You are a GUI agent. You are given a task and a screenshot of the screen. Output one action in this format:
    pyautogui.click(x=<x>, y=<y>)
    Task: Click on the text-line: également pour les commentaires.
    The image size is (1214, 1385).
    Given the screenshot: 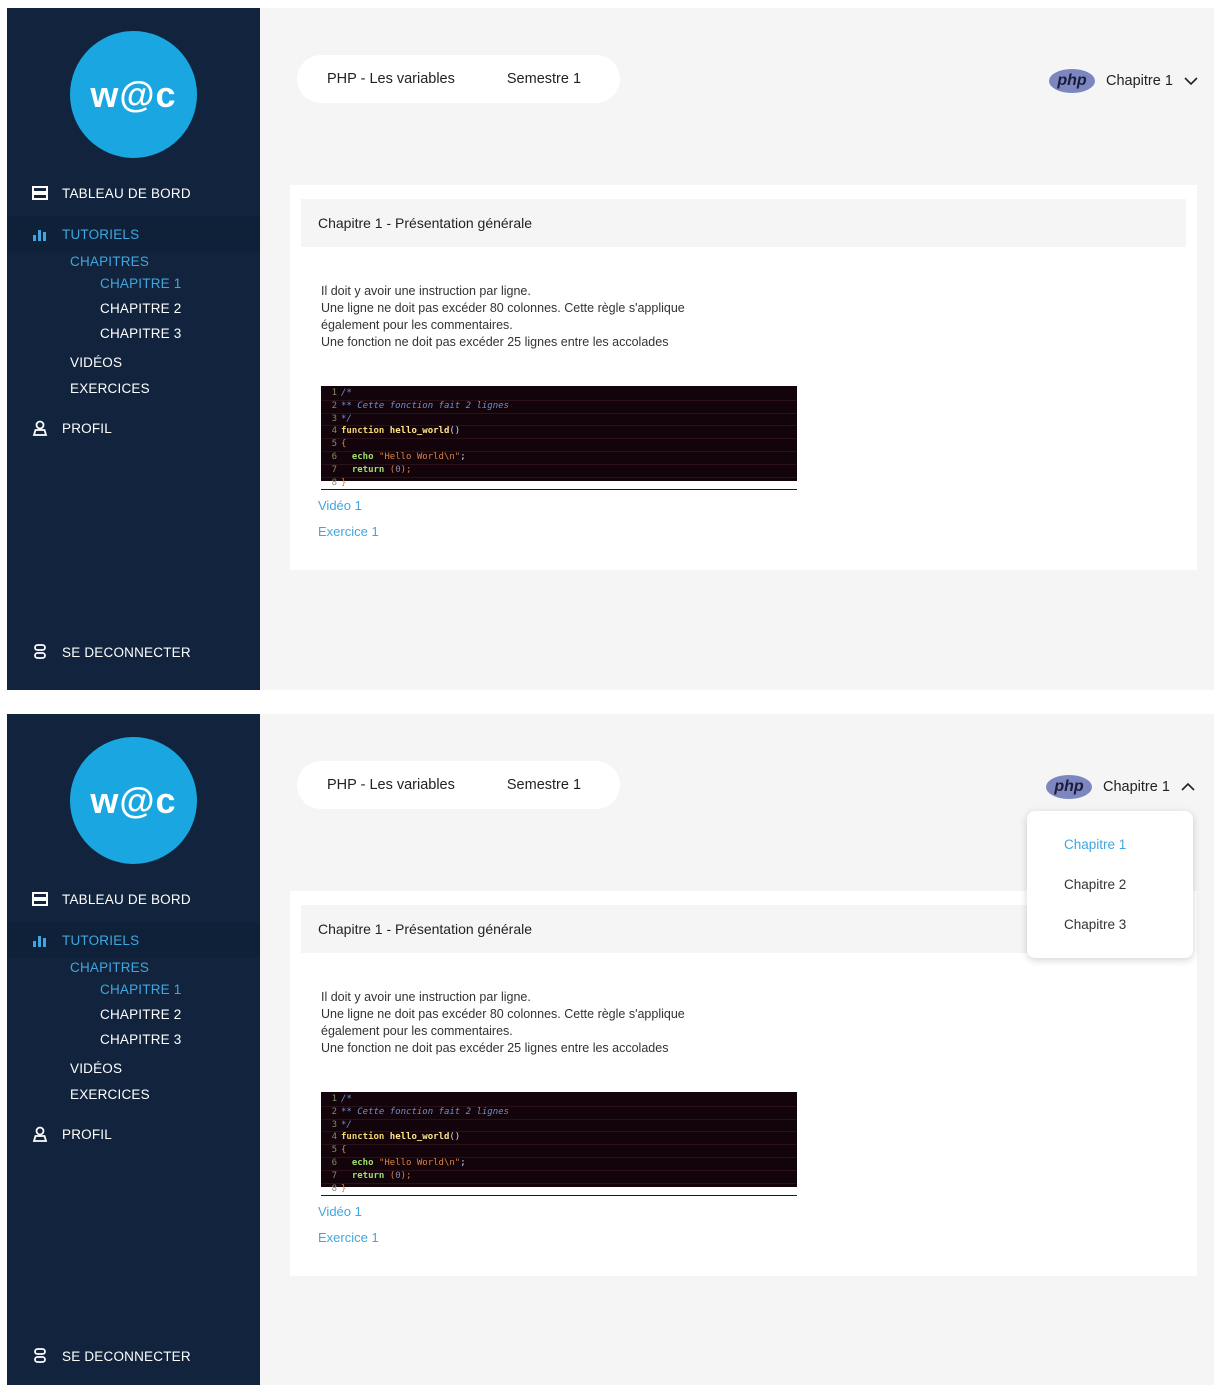 What is the action you would take?
    pyautogui.click(x=417, y=1031)
    